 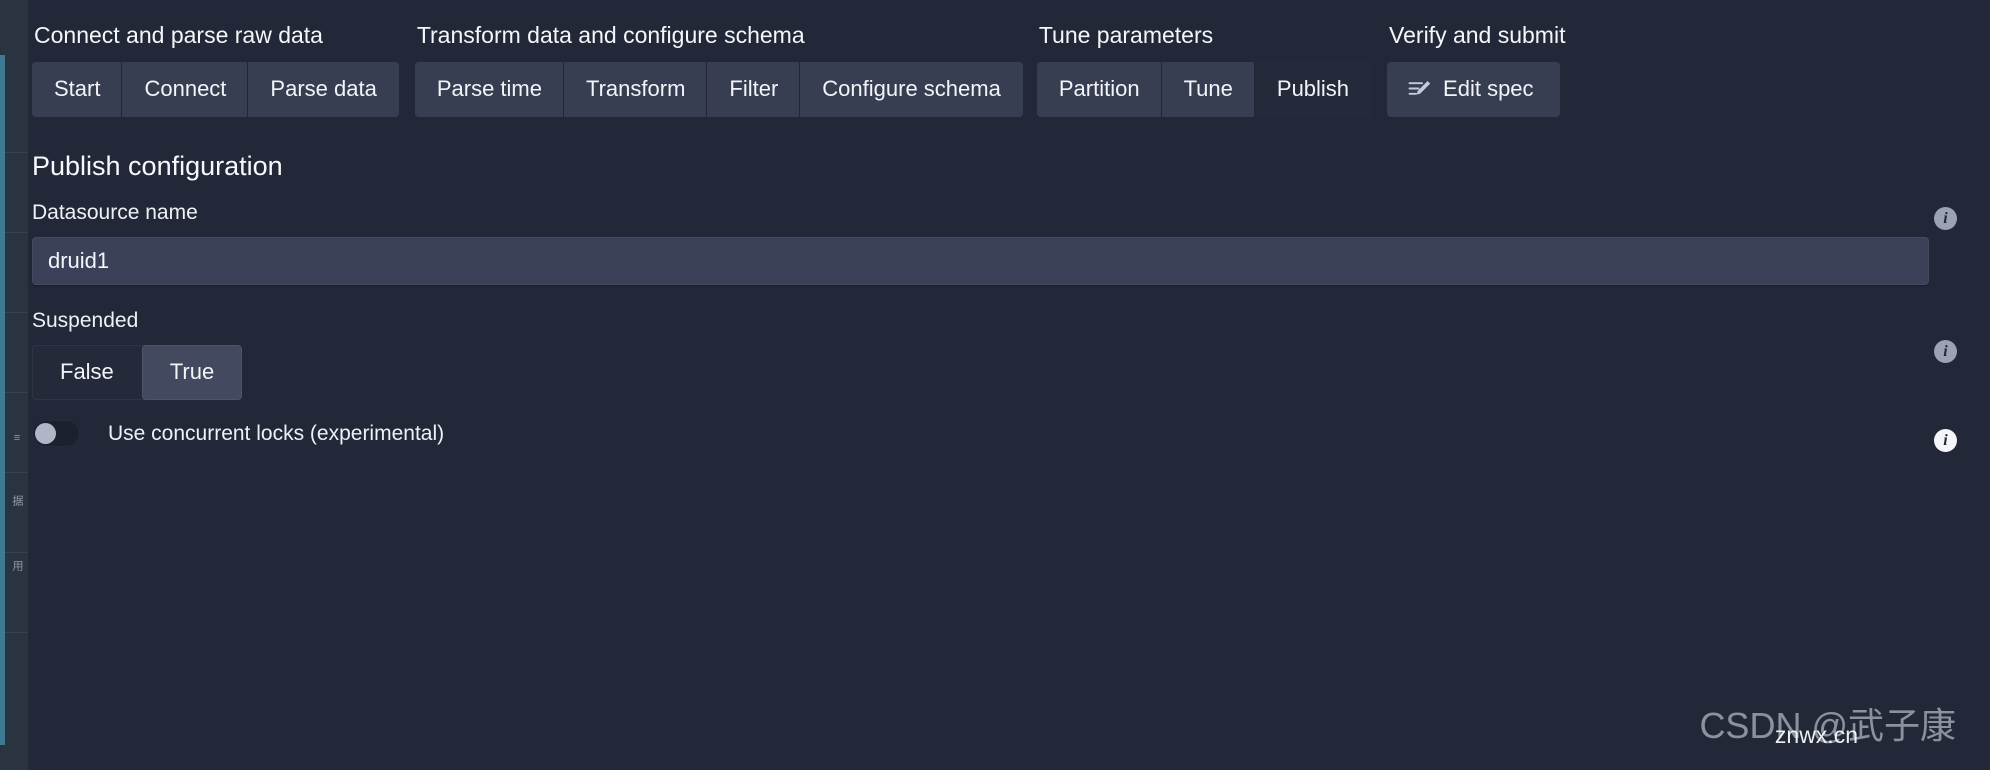 I want to click on nav-section-verify: Verify and submit Edit spec, so click(x=1476, y=70).